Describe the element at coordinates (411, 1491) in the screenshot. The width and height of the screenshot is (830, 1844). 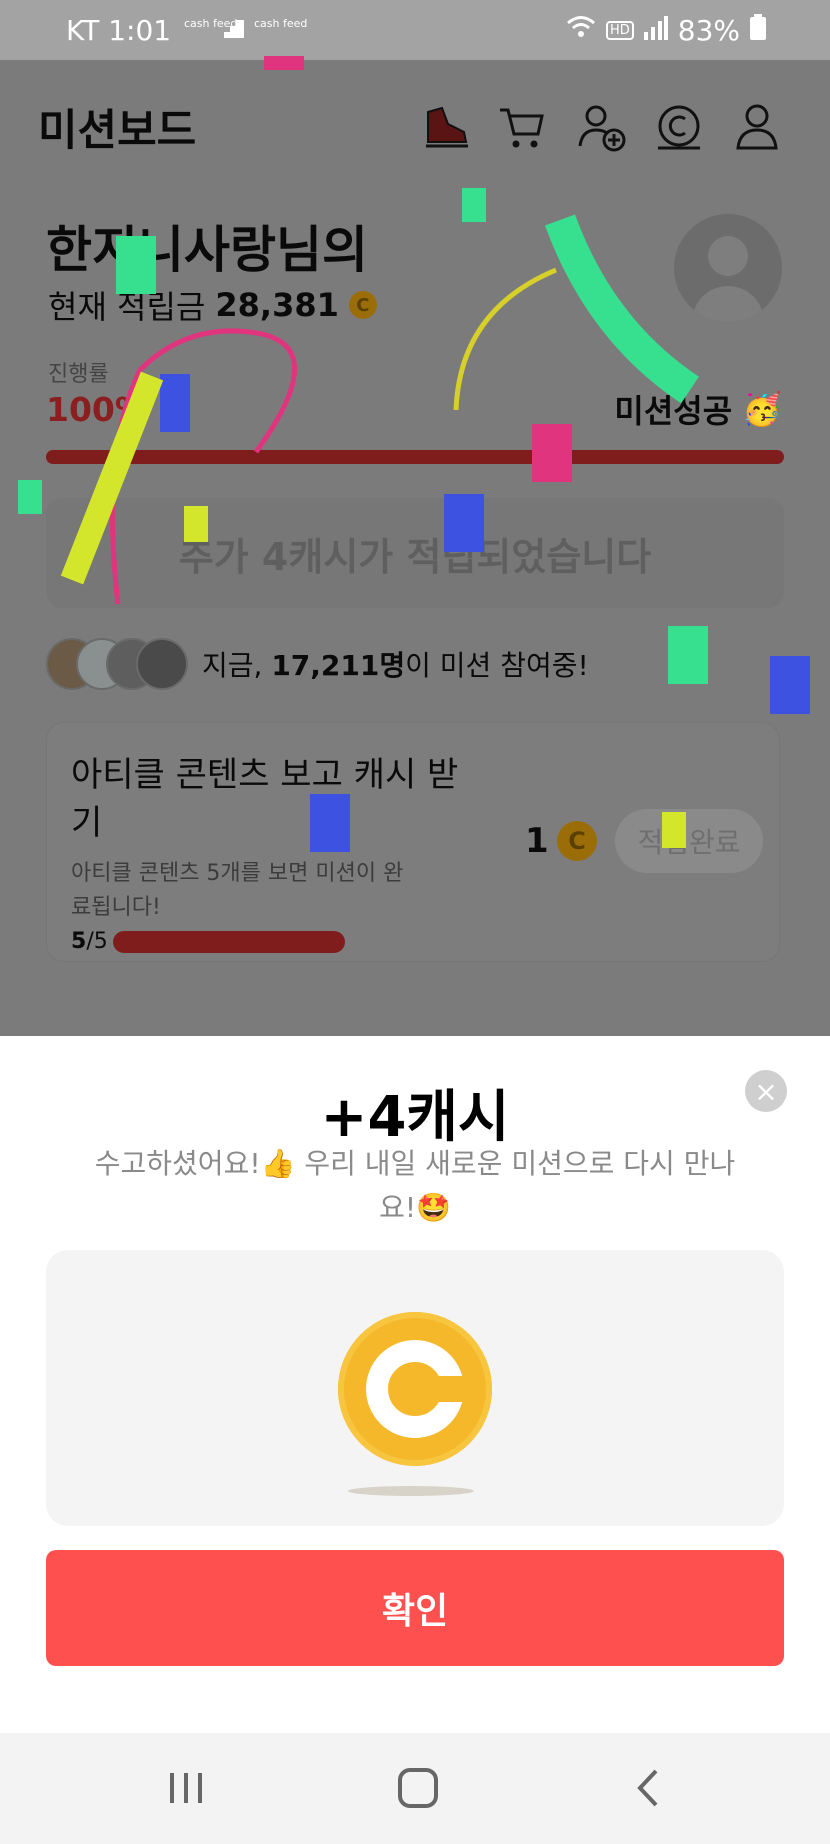
I see `coin-shadow` at that location.